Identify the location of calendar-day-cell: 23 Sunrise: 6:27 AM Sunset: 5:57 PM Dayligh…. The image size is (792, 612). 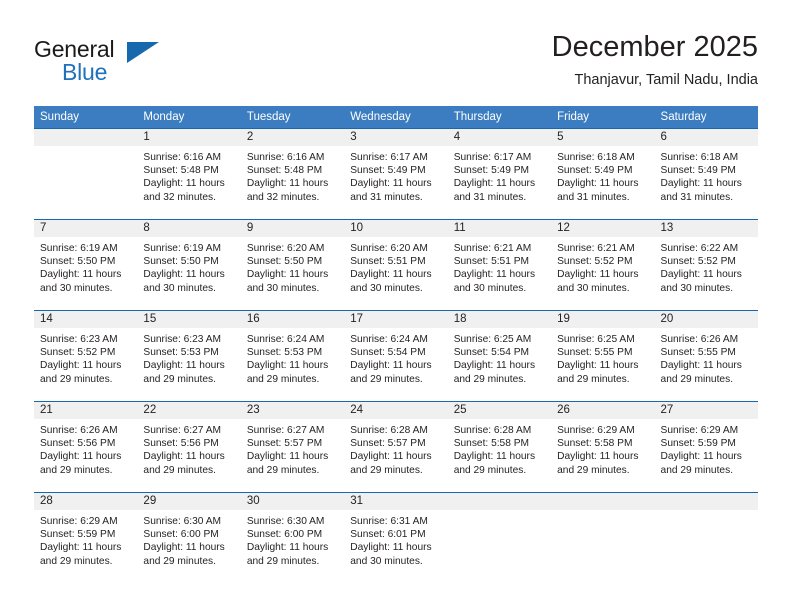
(292, 447).